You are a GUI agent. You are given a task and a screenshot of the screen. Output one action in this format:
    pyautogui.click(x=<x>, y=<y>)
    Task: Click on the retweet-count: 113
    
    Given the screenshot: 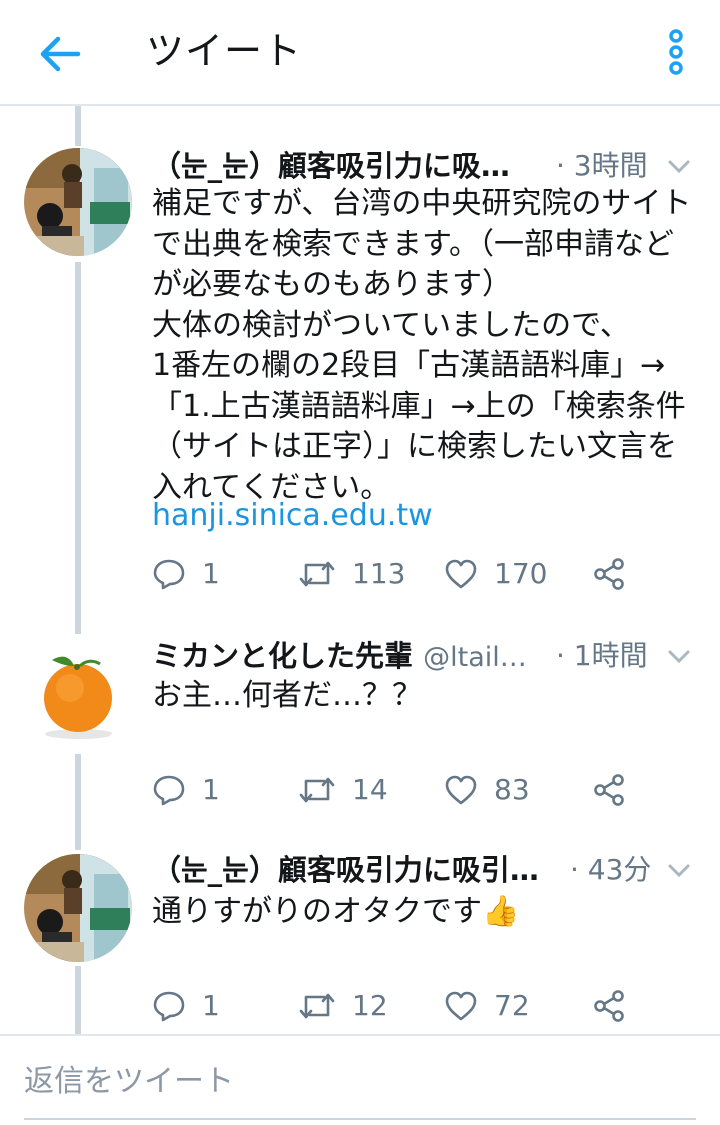 What is the action you would take?
    pyautogui.click(x=379, y=573)
    